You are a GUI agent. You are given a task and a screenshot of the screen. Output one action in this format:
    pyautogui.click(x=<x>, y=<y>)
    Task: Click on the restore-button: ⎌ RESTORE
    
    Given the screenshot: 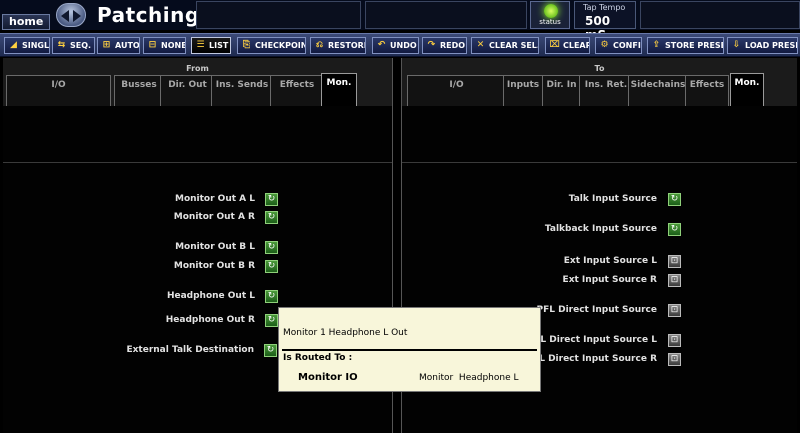 What is the action you would take?
    pyautogui.click(x=338, y=45)
    